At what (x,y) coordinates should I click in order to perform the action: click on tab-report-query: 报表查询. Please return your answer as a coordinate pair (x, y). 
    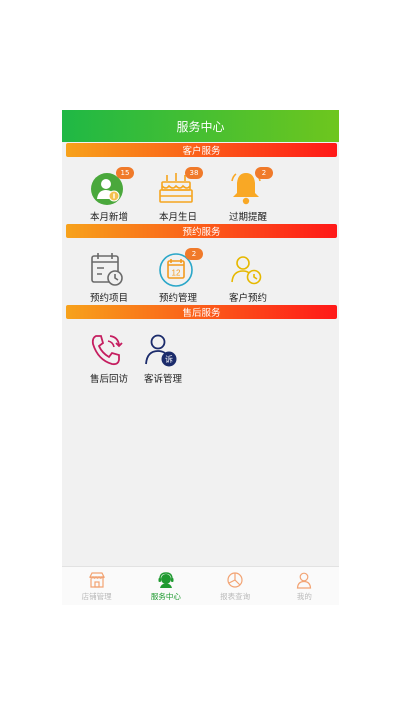
    Looking at the image, I should click on (235, 586).